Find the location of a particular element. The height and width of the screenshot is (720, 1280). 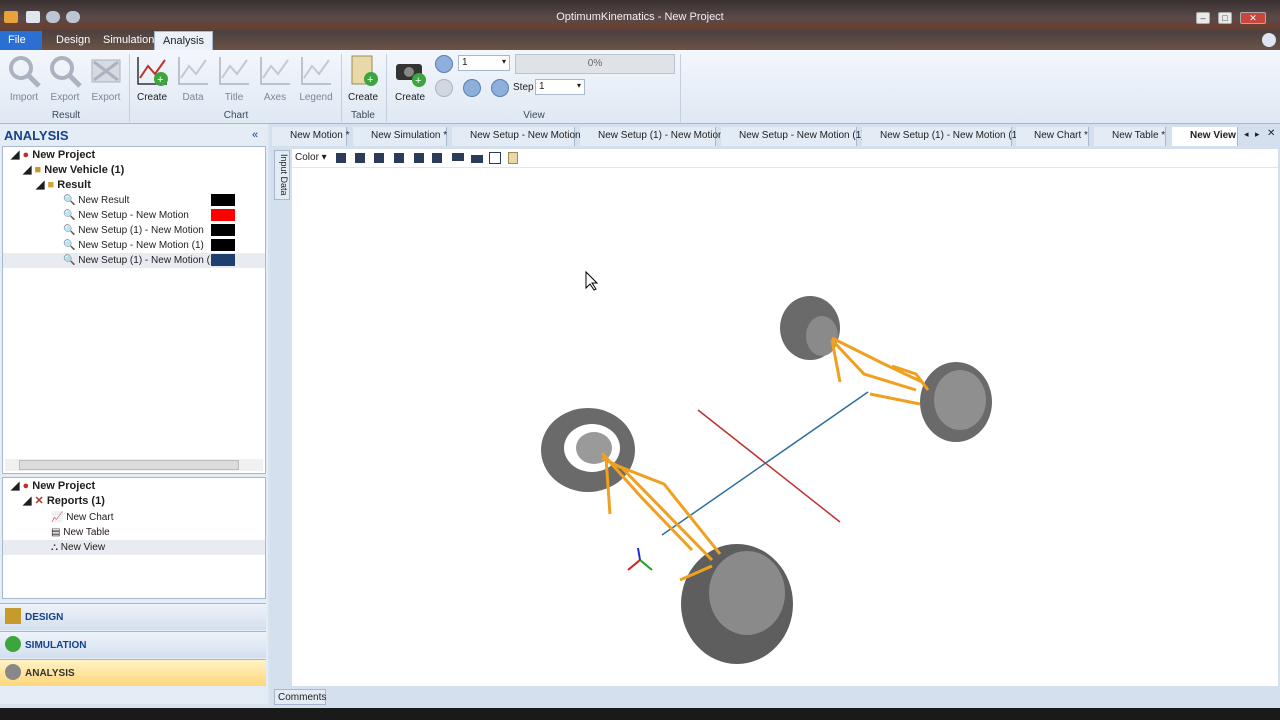

maximize-button: □ is located at coordinates (1225, 18).